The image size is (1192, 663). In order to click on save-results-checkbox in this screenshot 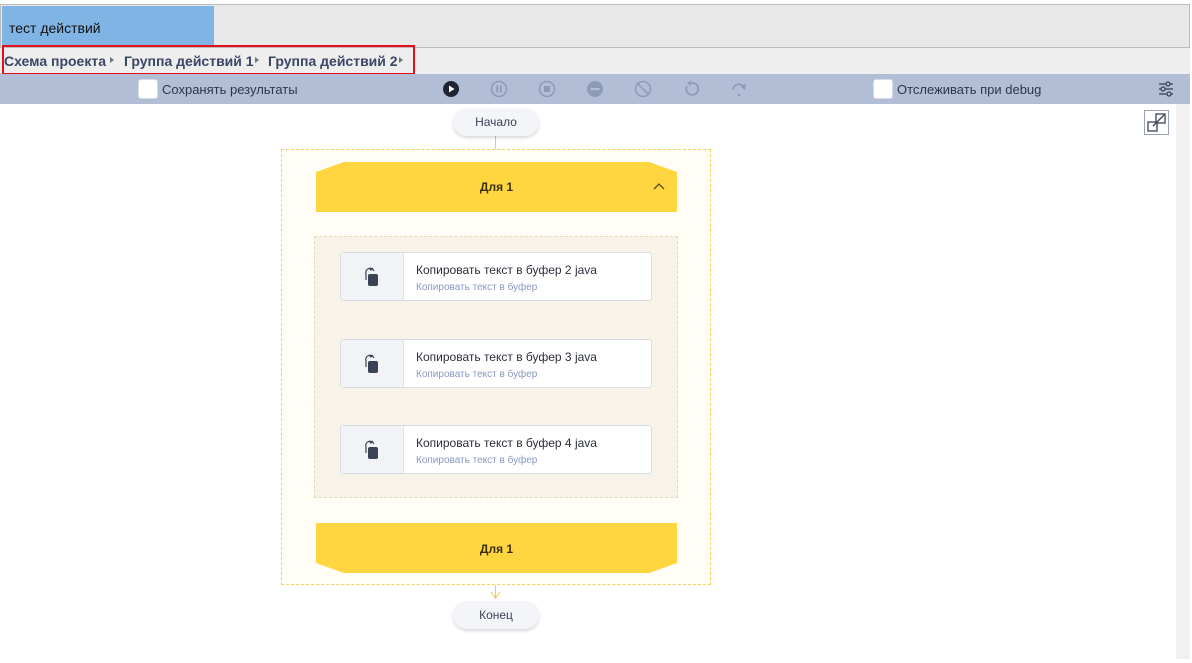, I will do `click(148, 89)`.